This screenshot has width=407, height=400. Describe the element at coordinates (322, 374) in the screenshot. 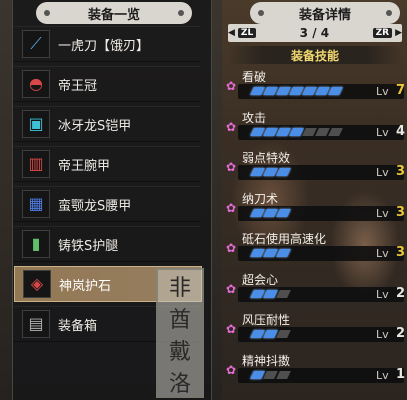

I see `skill-level-bar: Lv 1` at that location.